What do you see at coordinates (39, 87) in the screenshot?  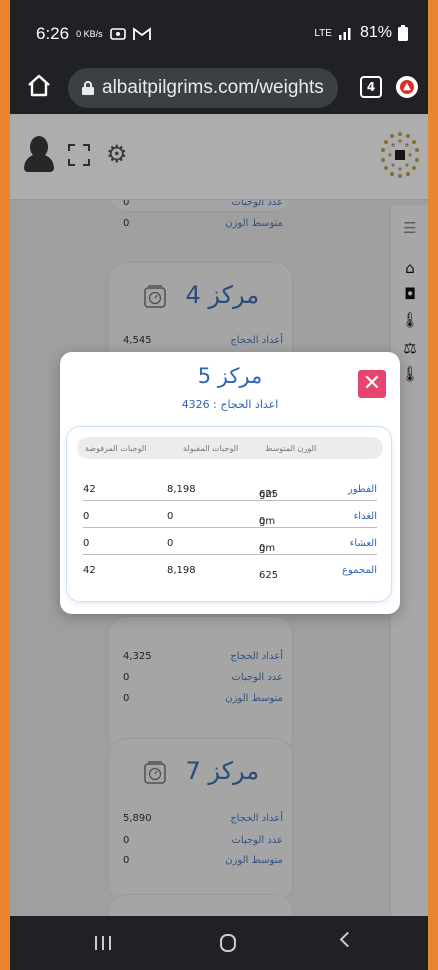 I see `home-icon` at bounding box center [39, 87].